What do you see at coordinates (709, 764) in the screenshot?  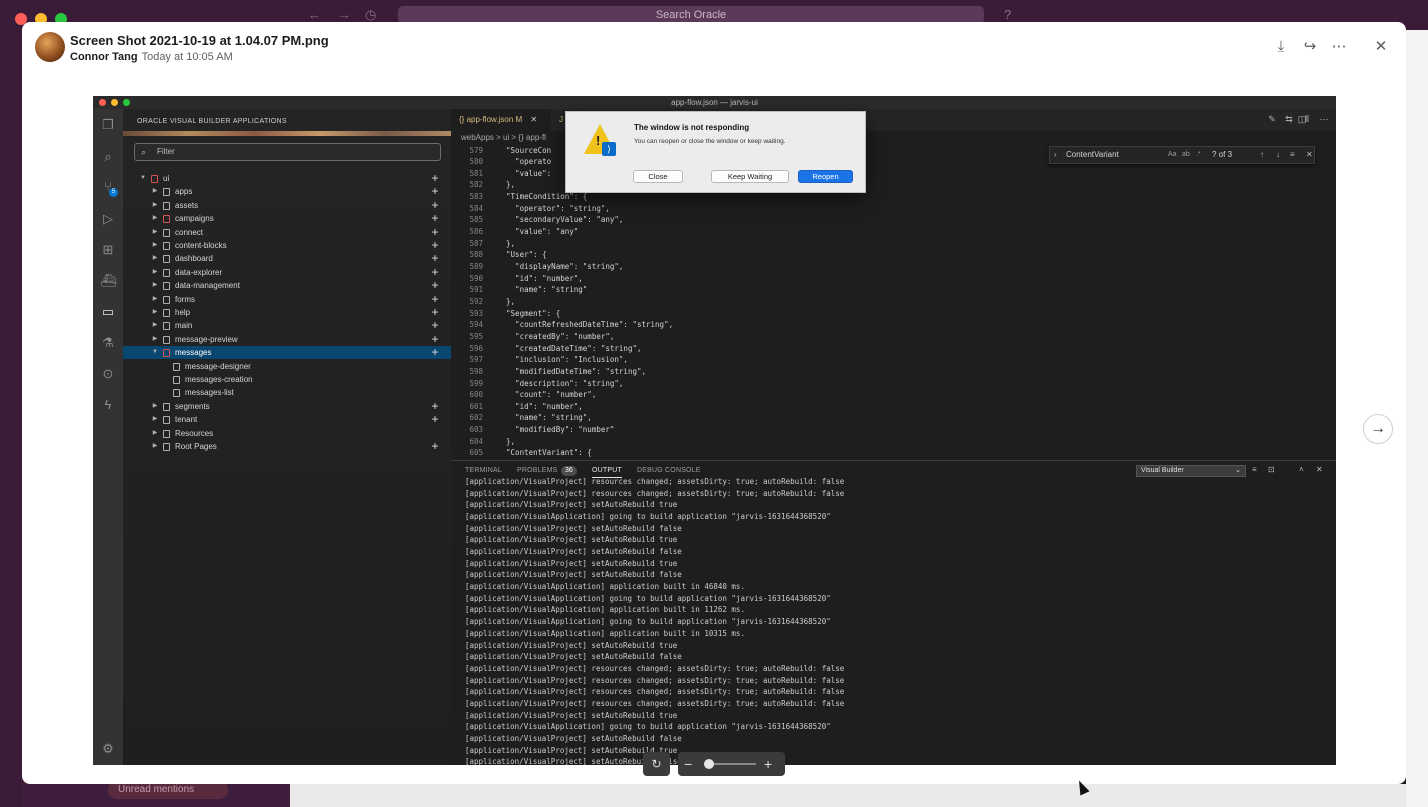 I see `zoom-slider-handle` at bounding box center [709, 764].